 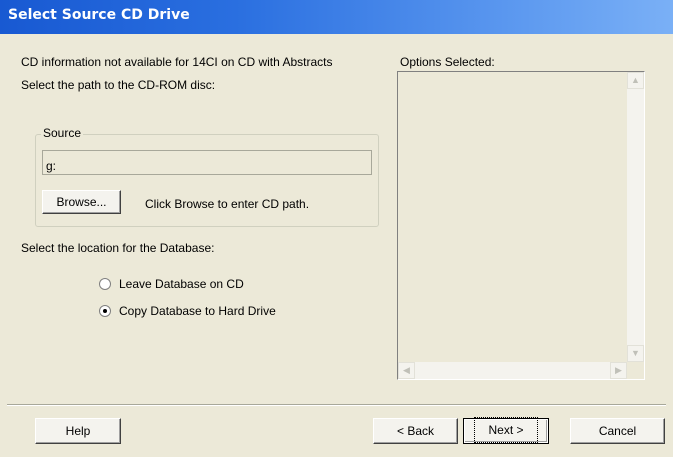 What do you see at coordinates (105, 311) in the screenshot?
I see `radio-copy-to-hard-drive` at bounding box center [105, 311].